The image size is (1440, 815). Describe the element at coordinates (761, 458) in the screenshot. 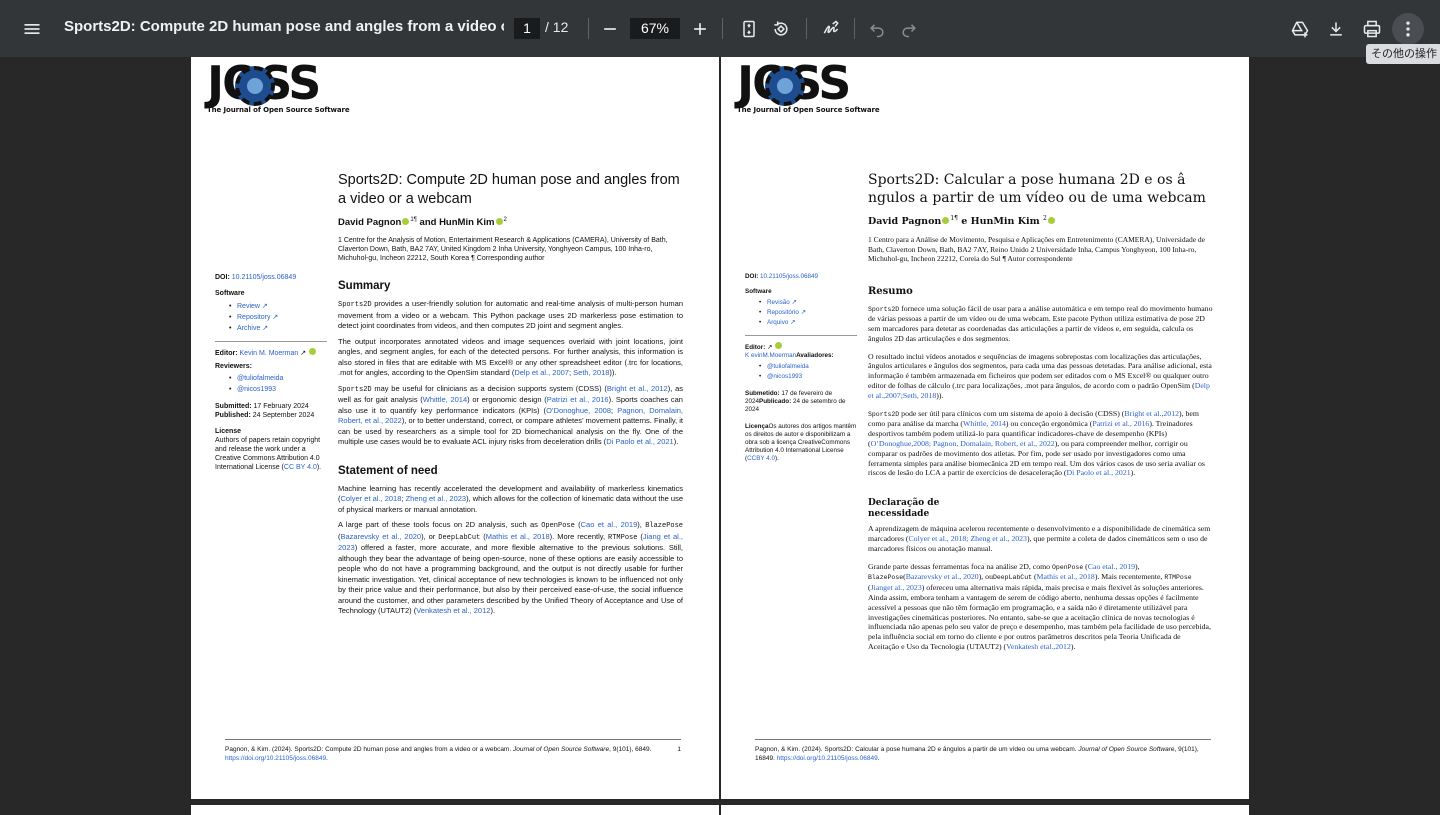

I see `license-link: CCBY 4.0` at that location.